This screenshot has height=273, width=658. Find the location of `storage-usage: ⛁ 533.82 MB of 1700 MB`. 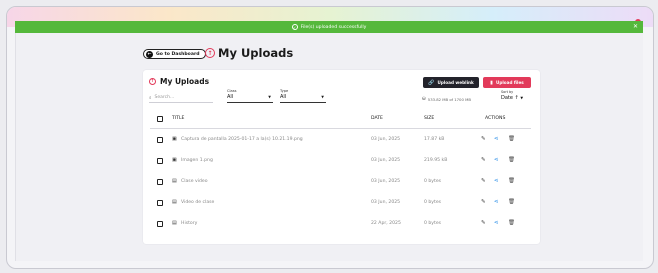

storage-usage: ⛁ 533.82 MB of 1700 MB is located at coordinates (446, 99).